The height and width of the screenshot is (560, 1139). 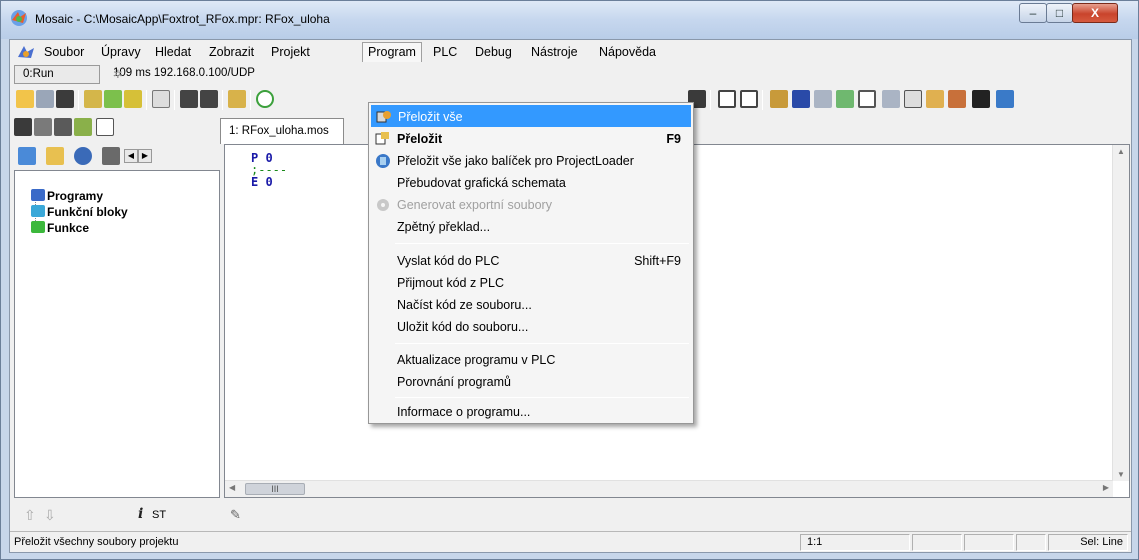 I want to click on report-icon, so click(x=891, y=99).